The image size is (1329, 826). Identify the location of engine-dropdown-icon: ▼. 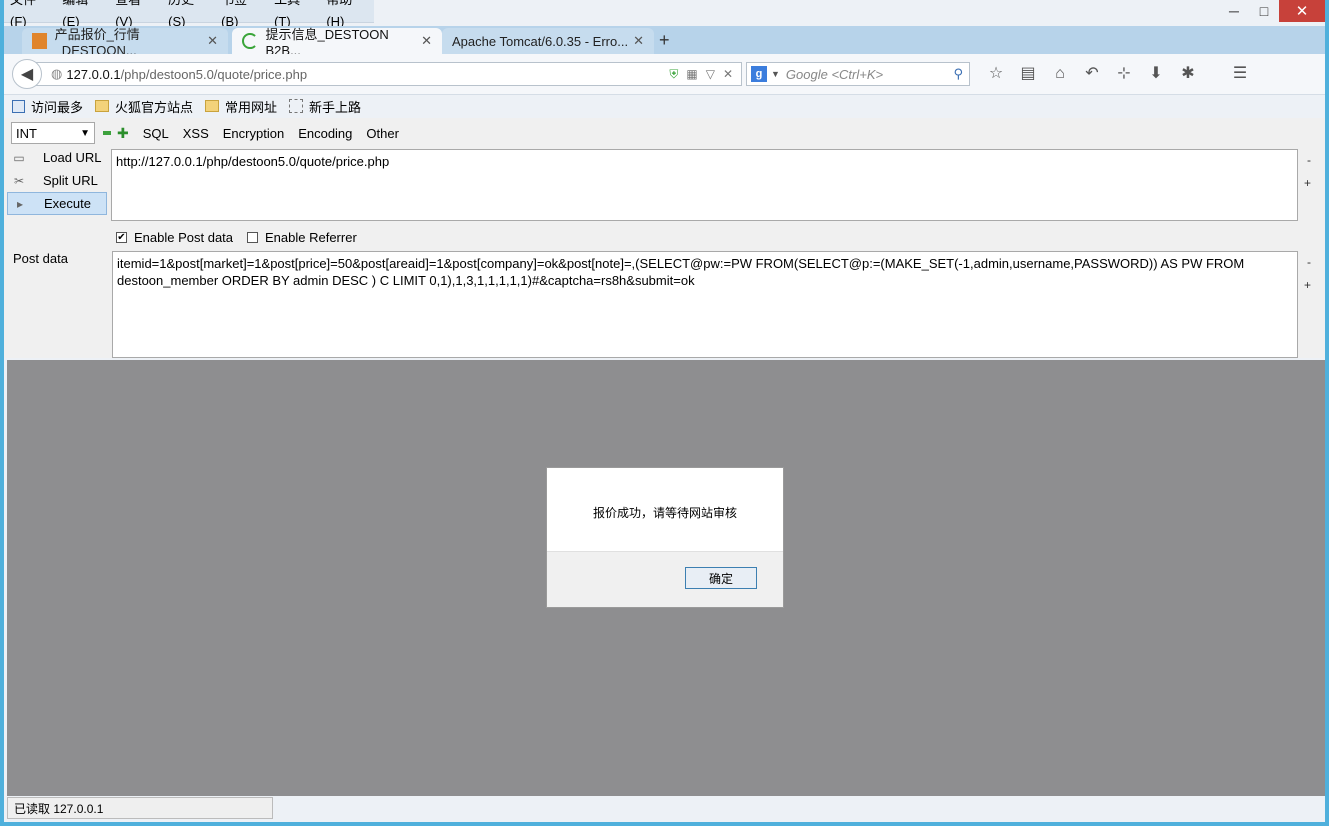
(775, 74).